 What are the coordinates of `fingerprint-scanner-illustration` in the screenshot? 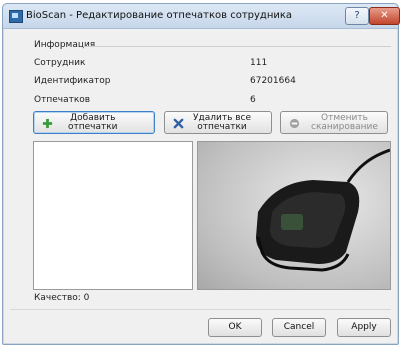 It's located at (323, 210).